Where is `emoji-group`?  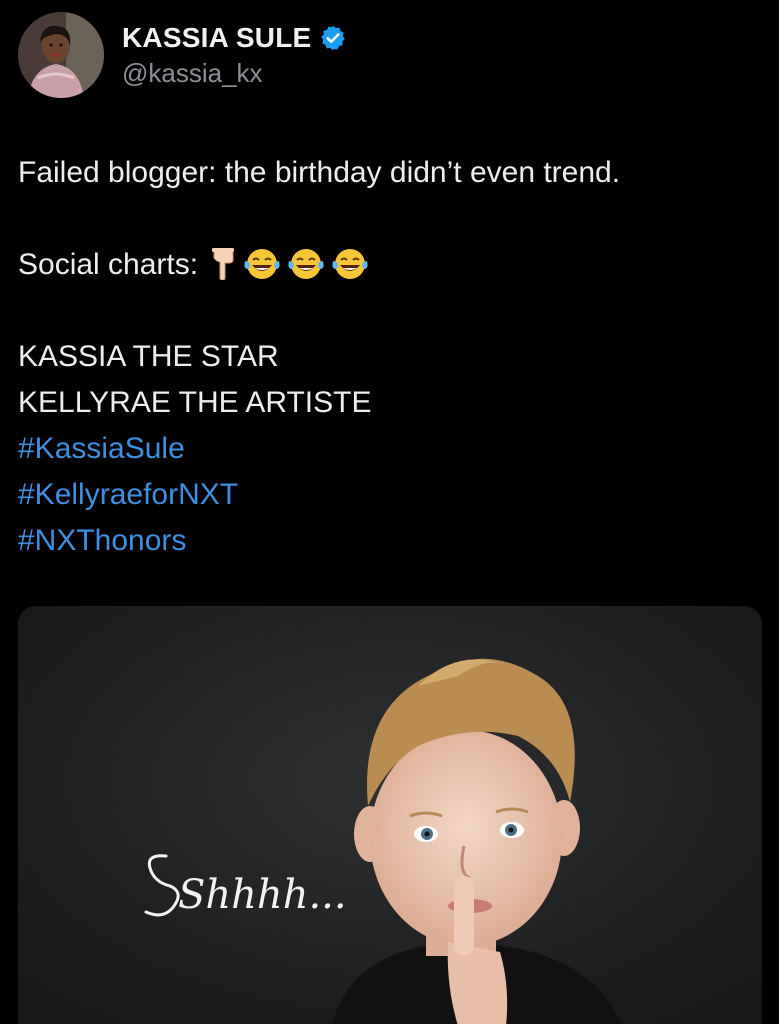 emoji-group is located at coordinates (289, 264).